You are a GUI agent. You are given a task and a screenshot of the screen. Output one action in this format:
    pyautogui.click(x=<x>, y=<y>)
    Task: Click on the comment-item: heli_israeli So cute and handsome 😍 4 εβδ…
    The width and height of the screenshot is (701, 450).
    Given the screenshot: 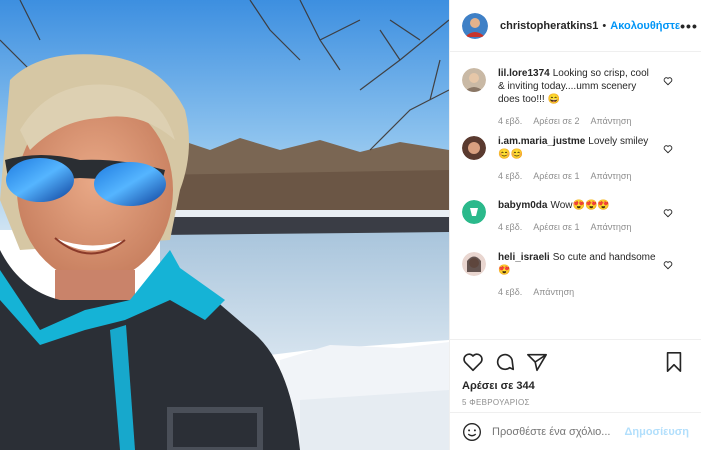 What is the action you would take?
    pyautogui.click(x=575, y=285)
    